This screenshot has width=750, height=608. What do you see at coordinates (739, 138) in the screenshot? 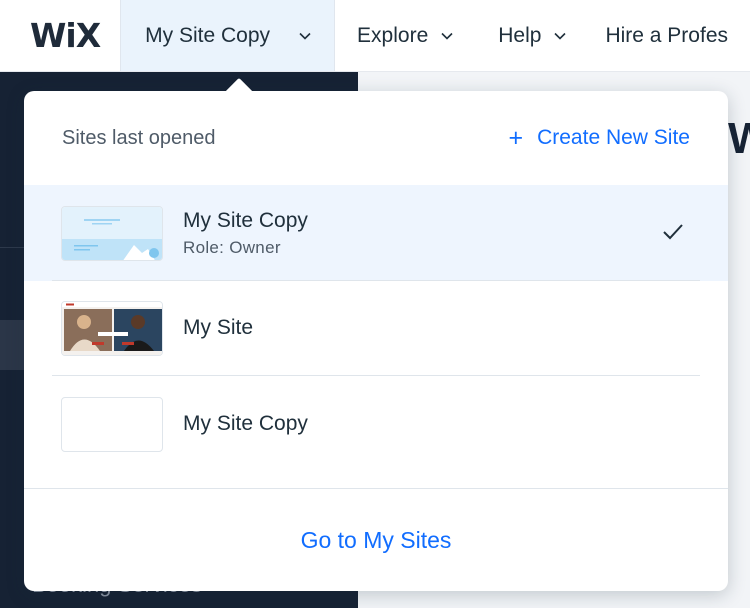
I see `page-heading-fragment: W` at bounding box center [739, 138].